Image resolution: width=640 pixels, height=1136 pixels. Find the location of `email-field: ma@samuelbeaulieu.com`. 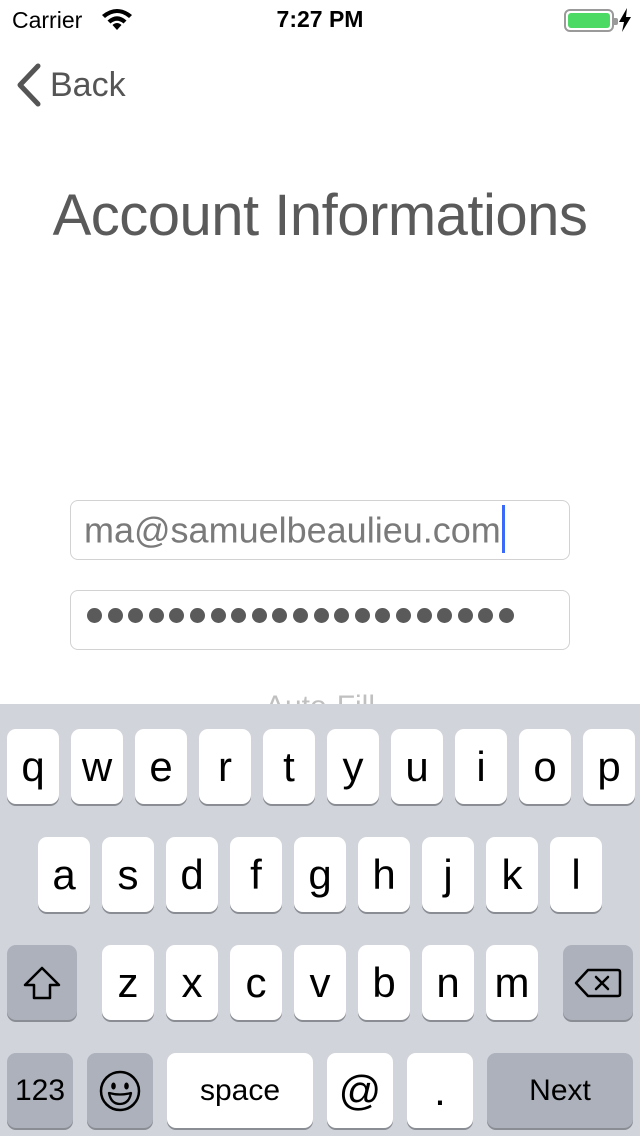

email-field: ma@samuelbeaulieu.com is located at coordinates (320, 530).